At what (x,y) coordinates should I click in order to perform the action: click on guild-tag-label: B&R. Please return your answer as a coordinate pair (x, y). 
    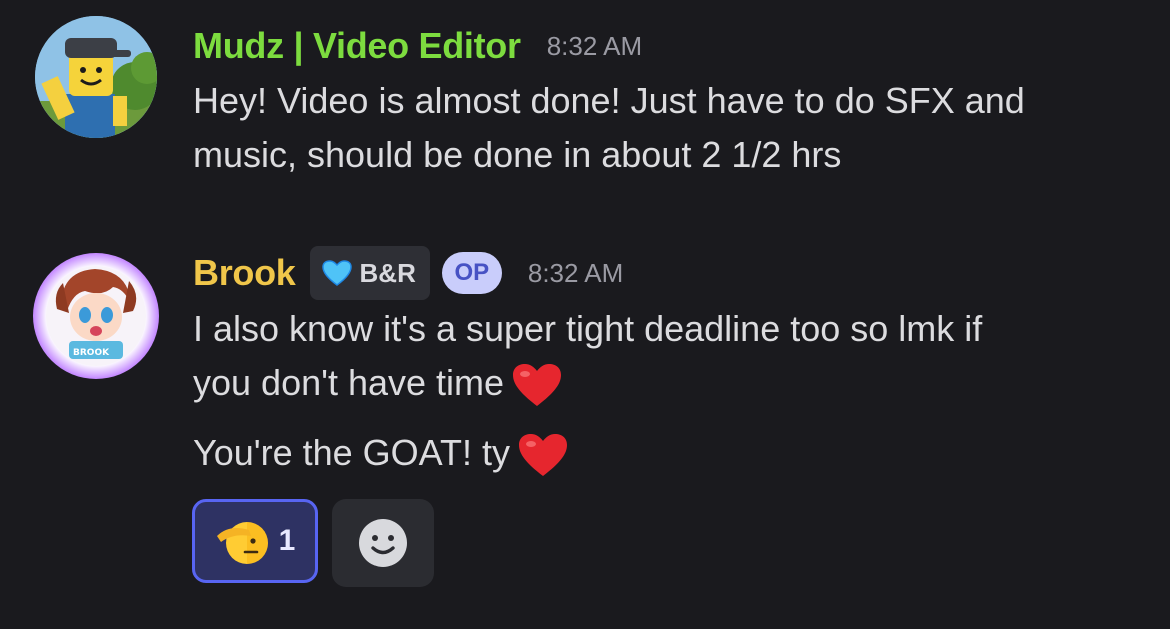
    Looking at the image, I should click on (387, 272).